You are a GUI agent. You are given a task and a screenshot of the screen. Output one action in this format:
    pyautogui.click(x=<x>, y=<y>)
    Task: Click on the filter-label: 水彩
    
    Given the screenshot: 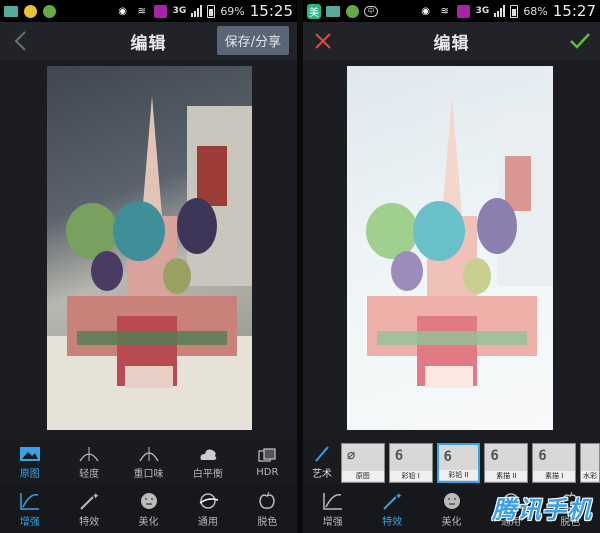 What is the action you would take?
    pyautogui.click(x=590, y=475)
    